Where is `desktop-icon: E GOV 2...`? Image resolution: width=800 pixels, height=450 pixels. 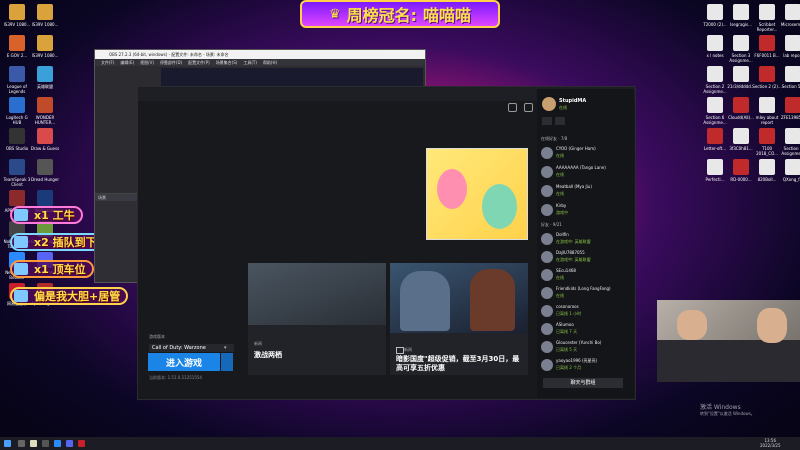 desktop-icon: E GOV 2... is located at coordinates (17, 49).